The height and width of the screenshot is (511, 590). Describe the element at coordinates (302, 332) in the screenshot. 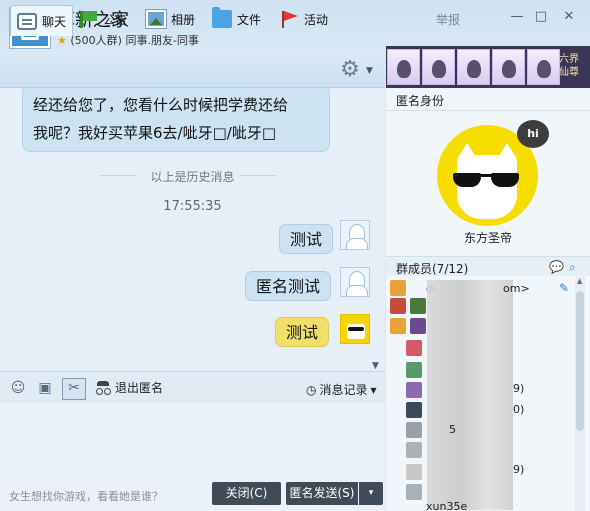

I see `sent-message-bubble-anonymous: 测试` at that location.